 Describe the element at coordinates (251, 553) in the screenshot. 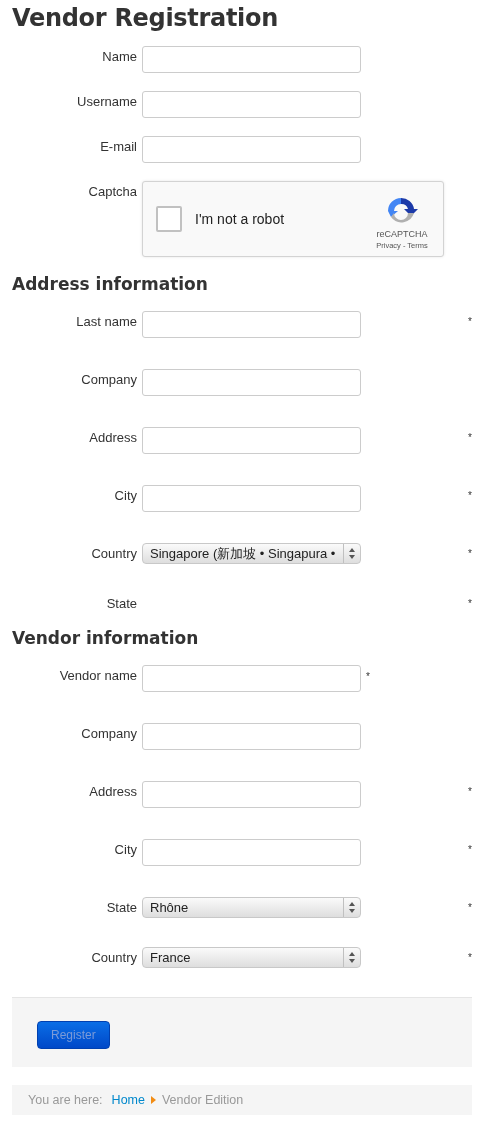

I see `select-field: Singapore (新加坡 • Singapura •` at that location.